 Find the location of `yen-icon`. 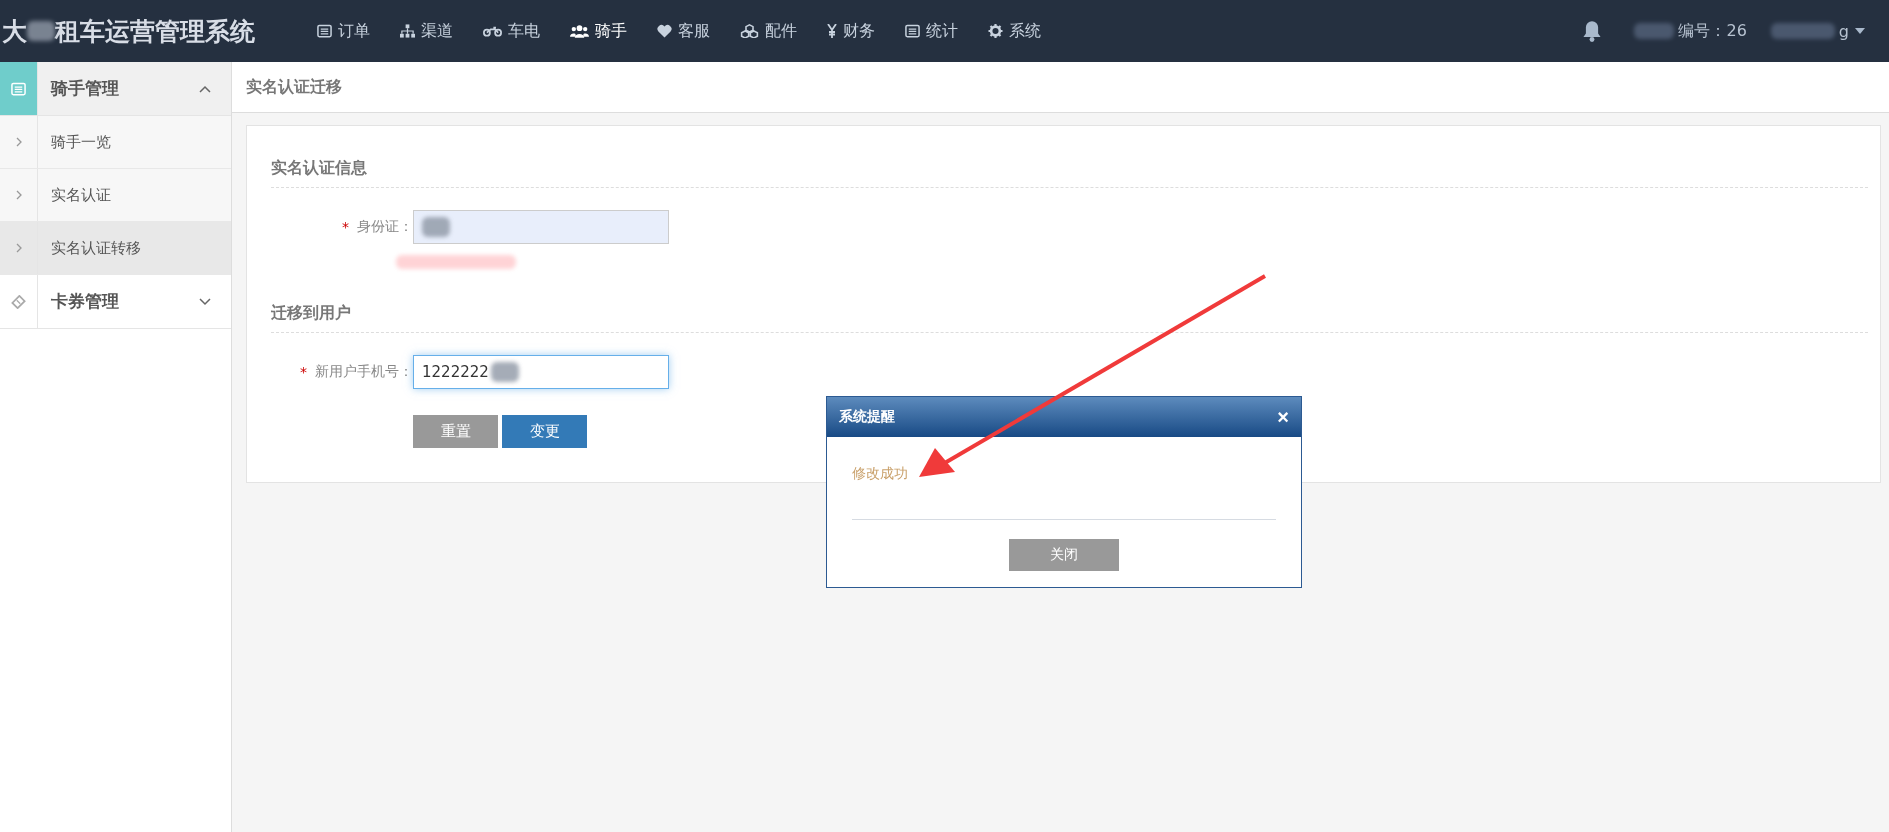

yen-icon is located at coordinates (832, 31).